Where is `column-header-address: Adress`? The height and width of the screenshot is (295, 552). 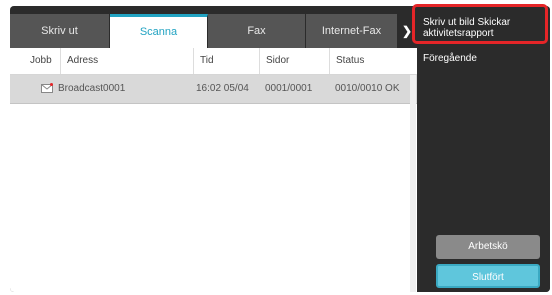 column-header-address: Adress is located at coordinates (126, 61).